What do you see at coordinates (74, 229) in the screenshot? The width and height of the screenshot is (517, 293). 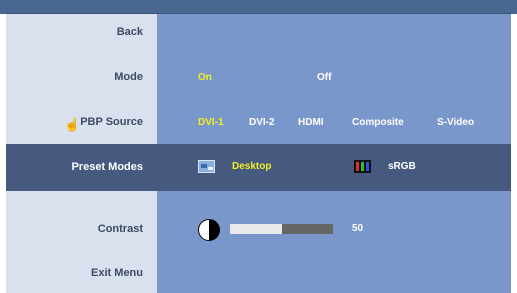 I see `menu-item-contrast: Contrast` at bounding box center [74, 229].